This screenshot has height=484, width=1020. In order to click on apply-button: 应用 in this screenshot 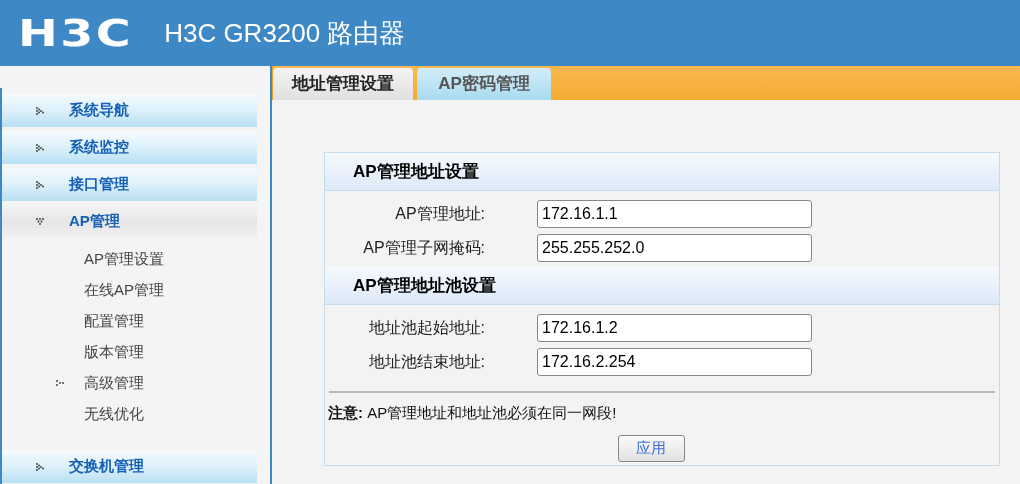, I will do `click(651, 448)`.